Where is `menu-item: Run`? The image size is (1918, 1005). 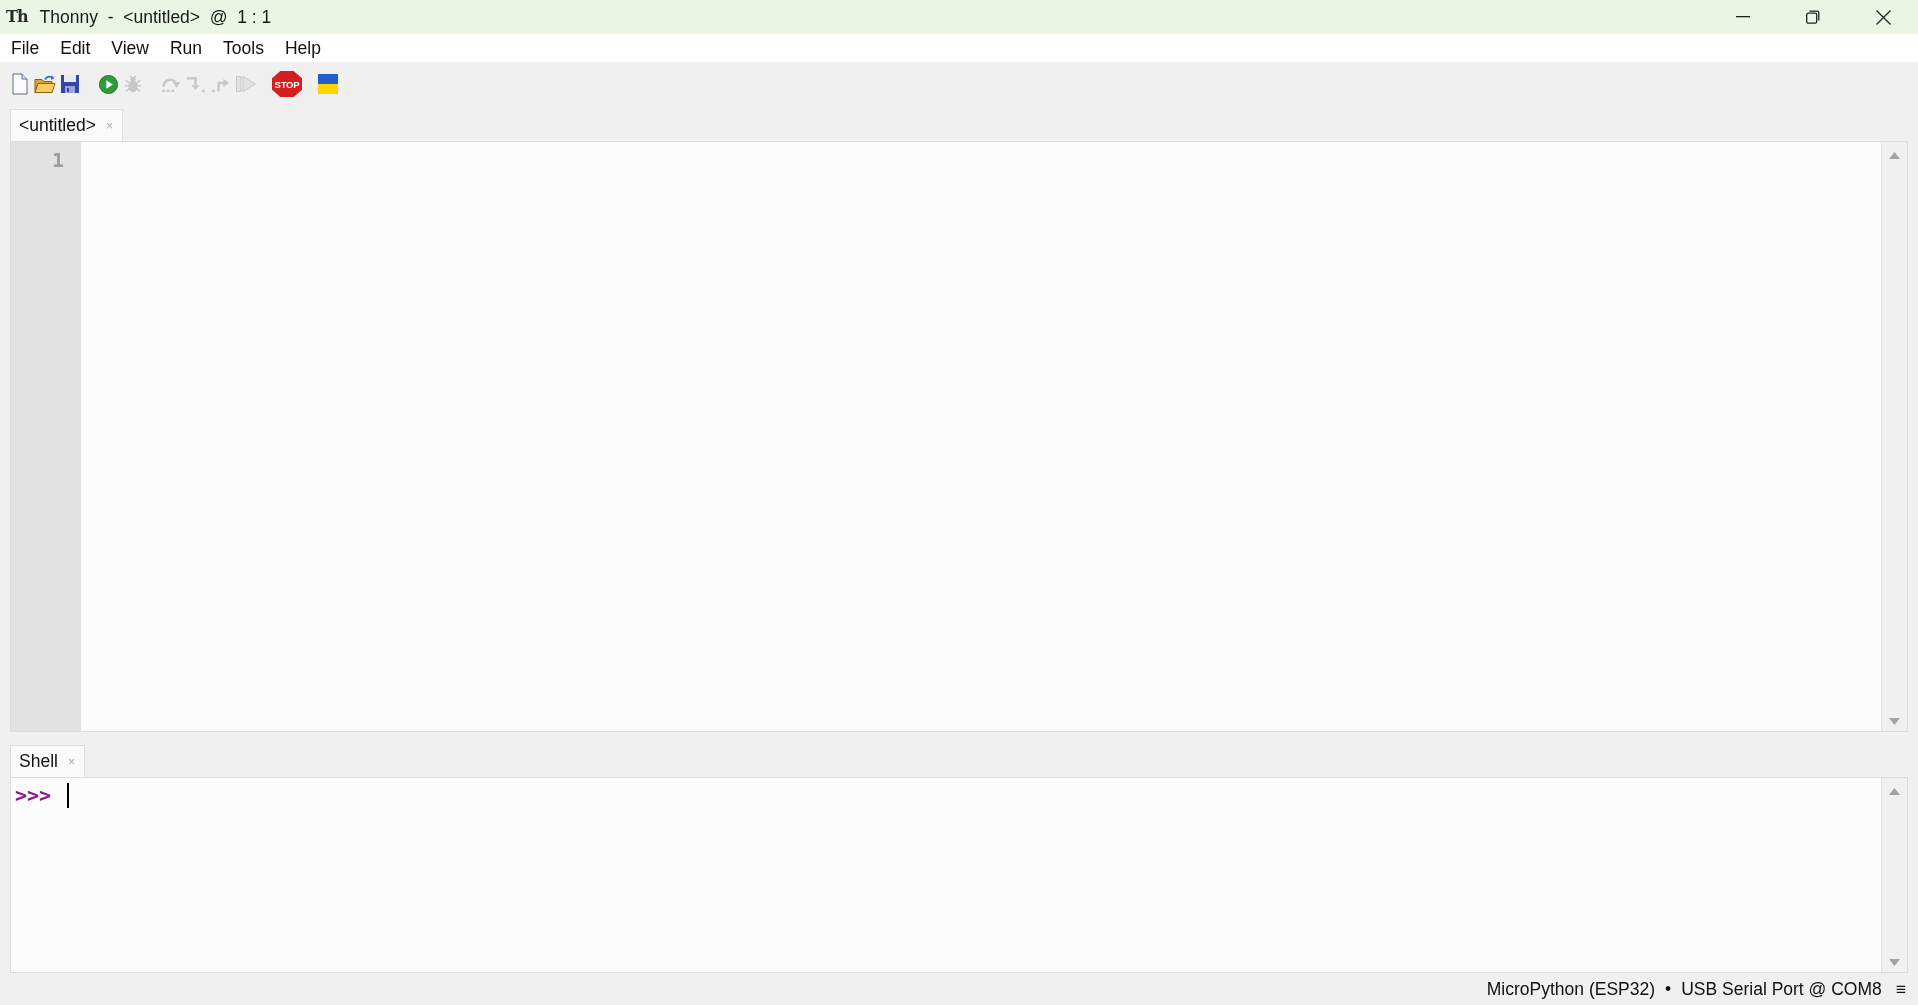 menu-item: Run is located at coordinates (187, 48).